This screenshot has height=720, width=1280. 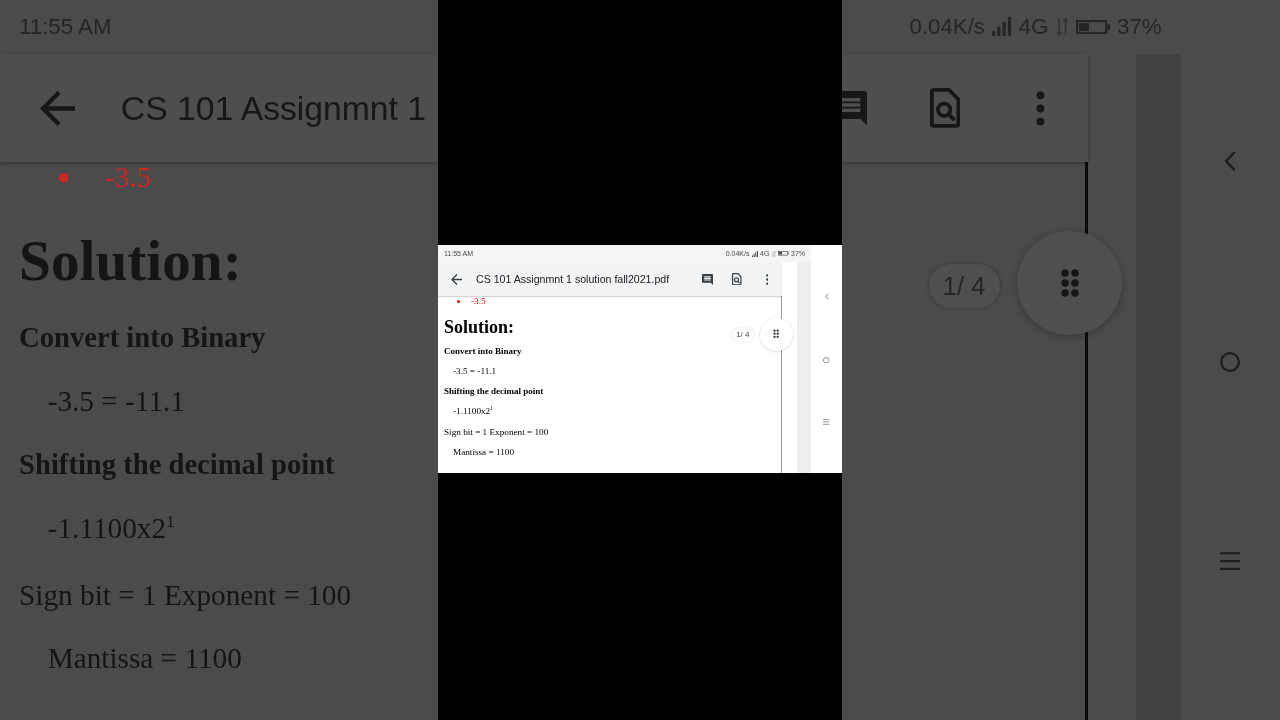 What do you see at coordinates (767, 279) in the screenshot?
I see `more-menu-icon` at bounding box center [767, 279].